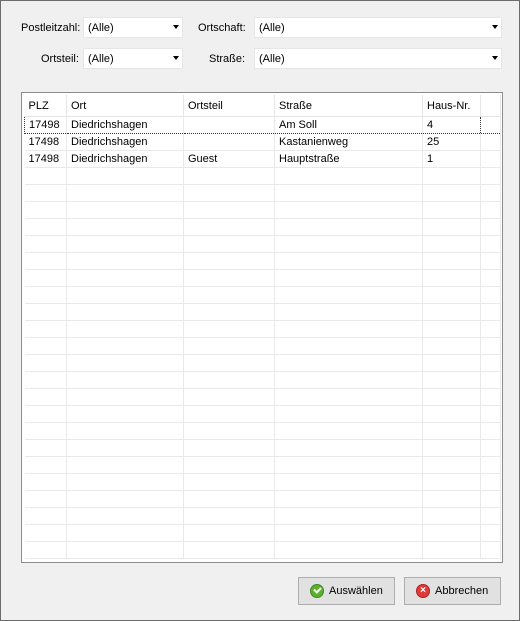 This screenshot has width=520, height=621. Describe the element at coordinates (451, 142) in the screenshot. I see `table-cell: 25` at that location.